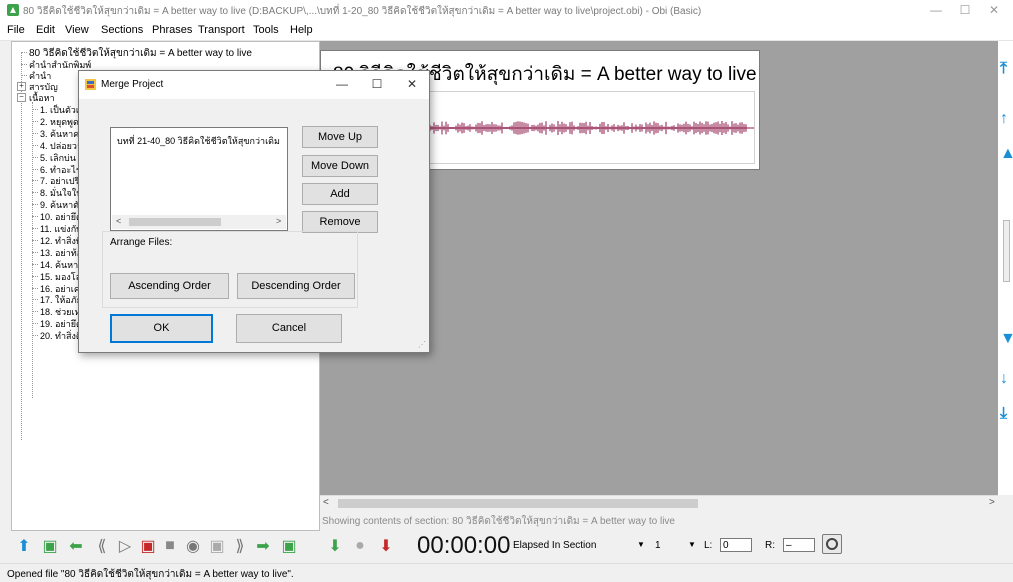  What do you see at coordinates (13, 10) in the screenshot?
I see `obi-app-icon` at bounding box center [13, 10].